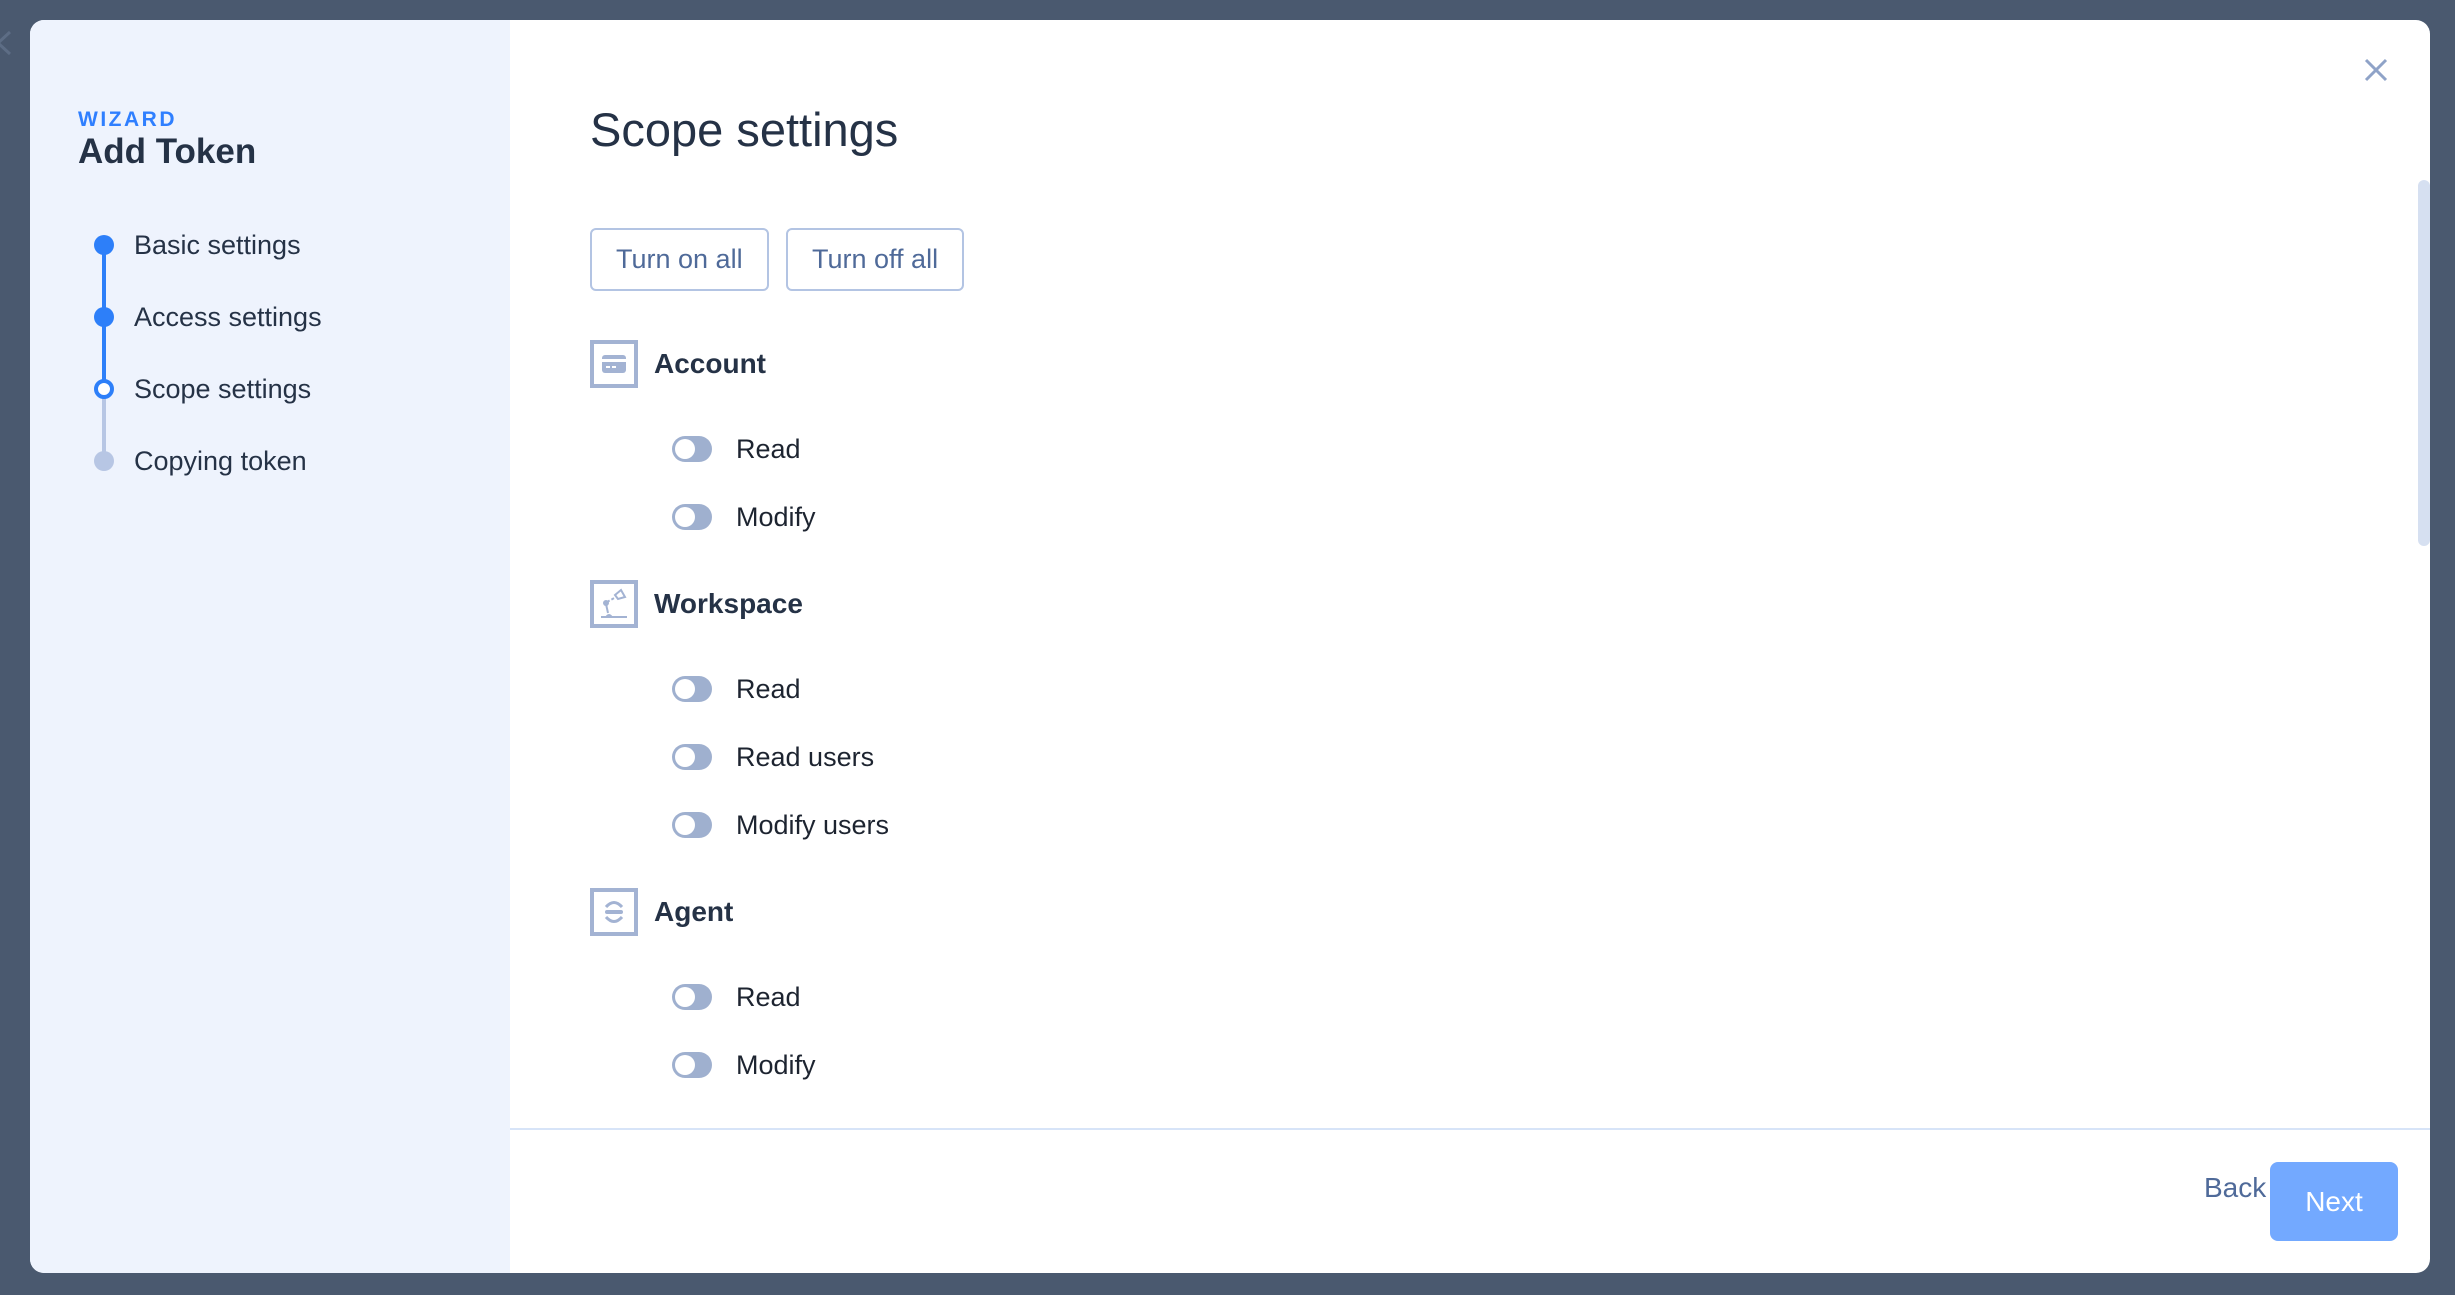  What do you see at coordinates (875, 259) in the screenshot?
I see `turn-off-all-button: Turn off all` at bounding box center [875, 259].